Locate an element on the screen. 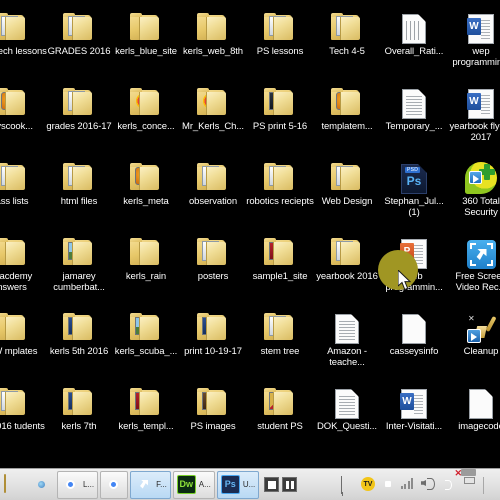 Image resolution: width=500 pixels, height=500 pixels. photoshop-psd-file-icon: PSD Ps is located at coordinates (414, 179).